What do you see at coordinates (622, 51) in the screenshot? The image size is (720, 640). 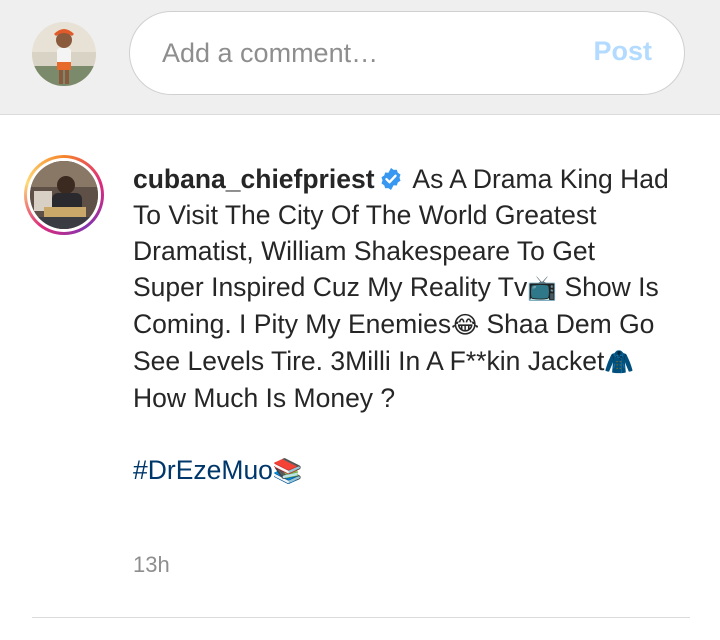 I see `post-button: Post` at bounding box center [622, 51].